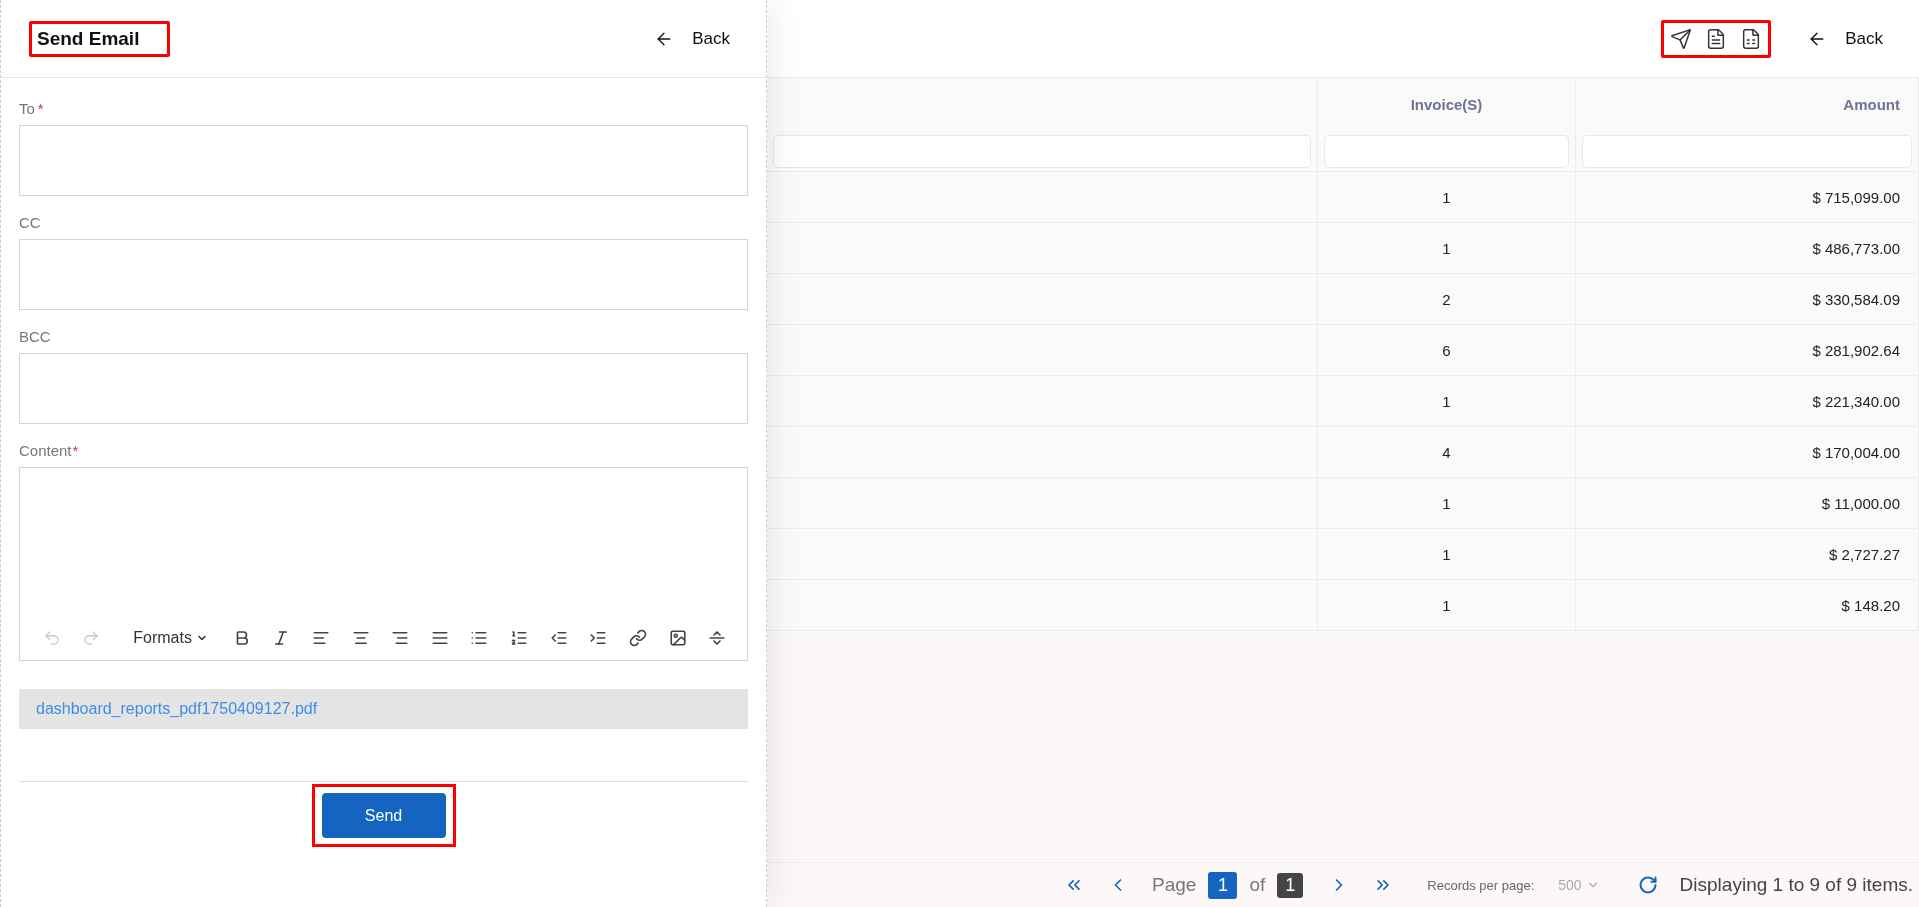 The image size is (1919, 907). I want to click on table-cell: 6, so click(1447, 350).